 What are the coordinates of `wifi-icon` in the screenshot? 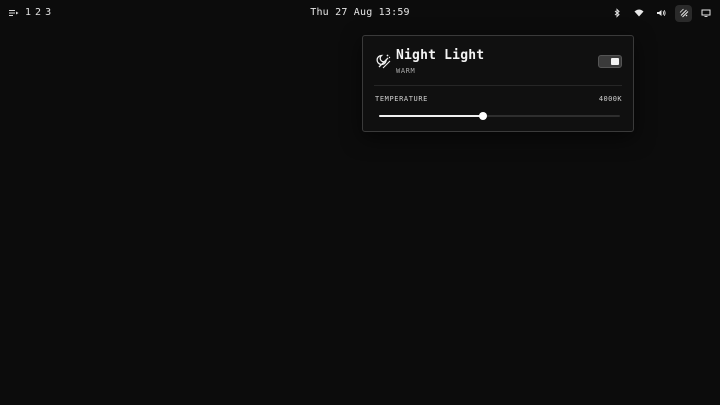 It's located at (639, 13).